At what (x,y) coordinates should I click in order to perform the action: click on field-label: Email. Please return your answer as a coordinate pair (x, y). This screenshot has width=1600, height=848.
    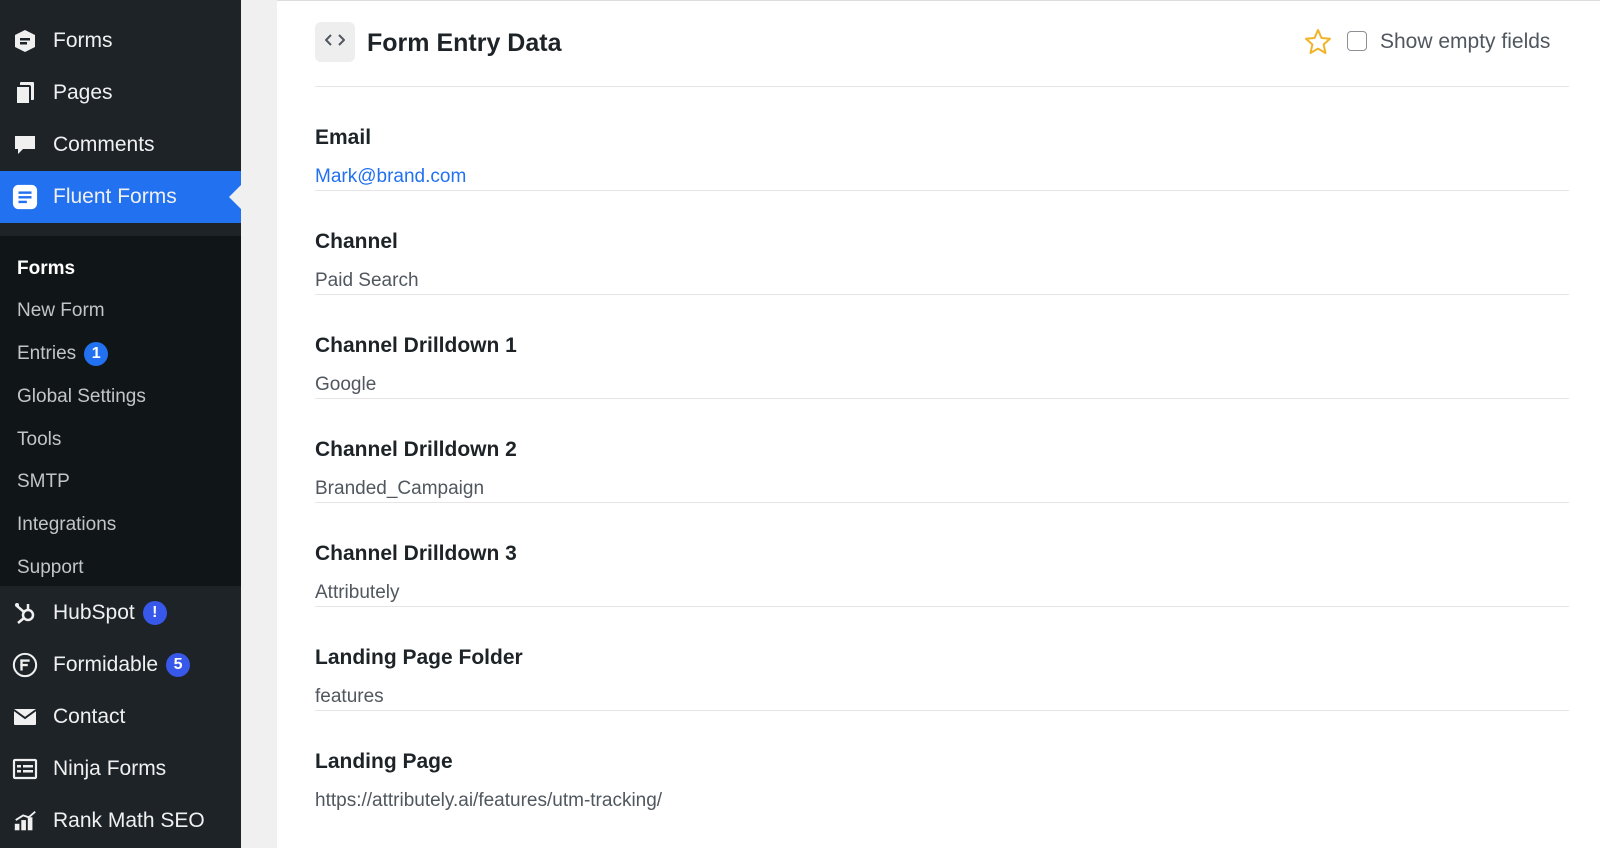
    Looking at the image, I should click on (343, 137).